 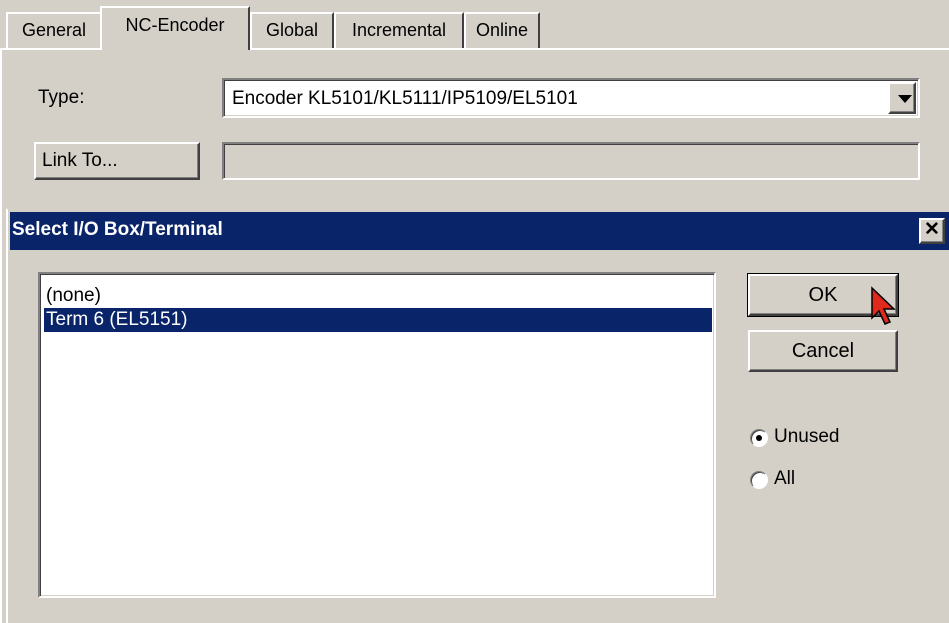 What do you see at coordinates (378, 320) in the screenshot?
I see `list-item-term6: Term 6 (EL5151)` at bounding box center [378, 320].